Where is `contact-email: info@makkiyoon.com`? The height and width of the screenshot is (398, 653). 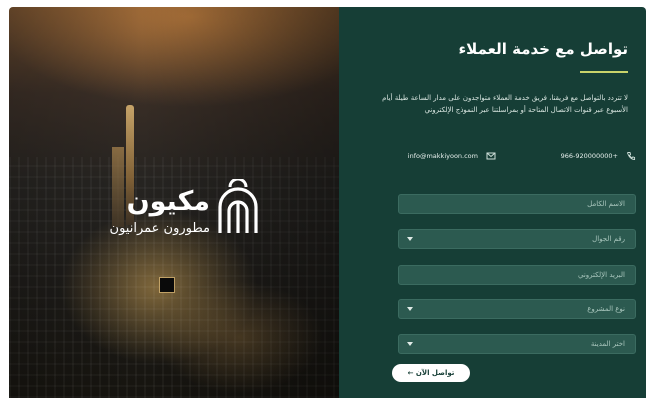
contact-email: info@makkiyoon.com is located at coordinates (452, 156).